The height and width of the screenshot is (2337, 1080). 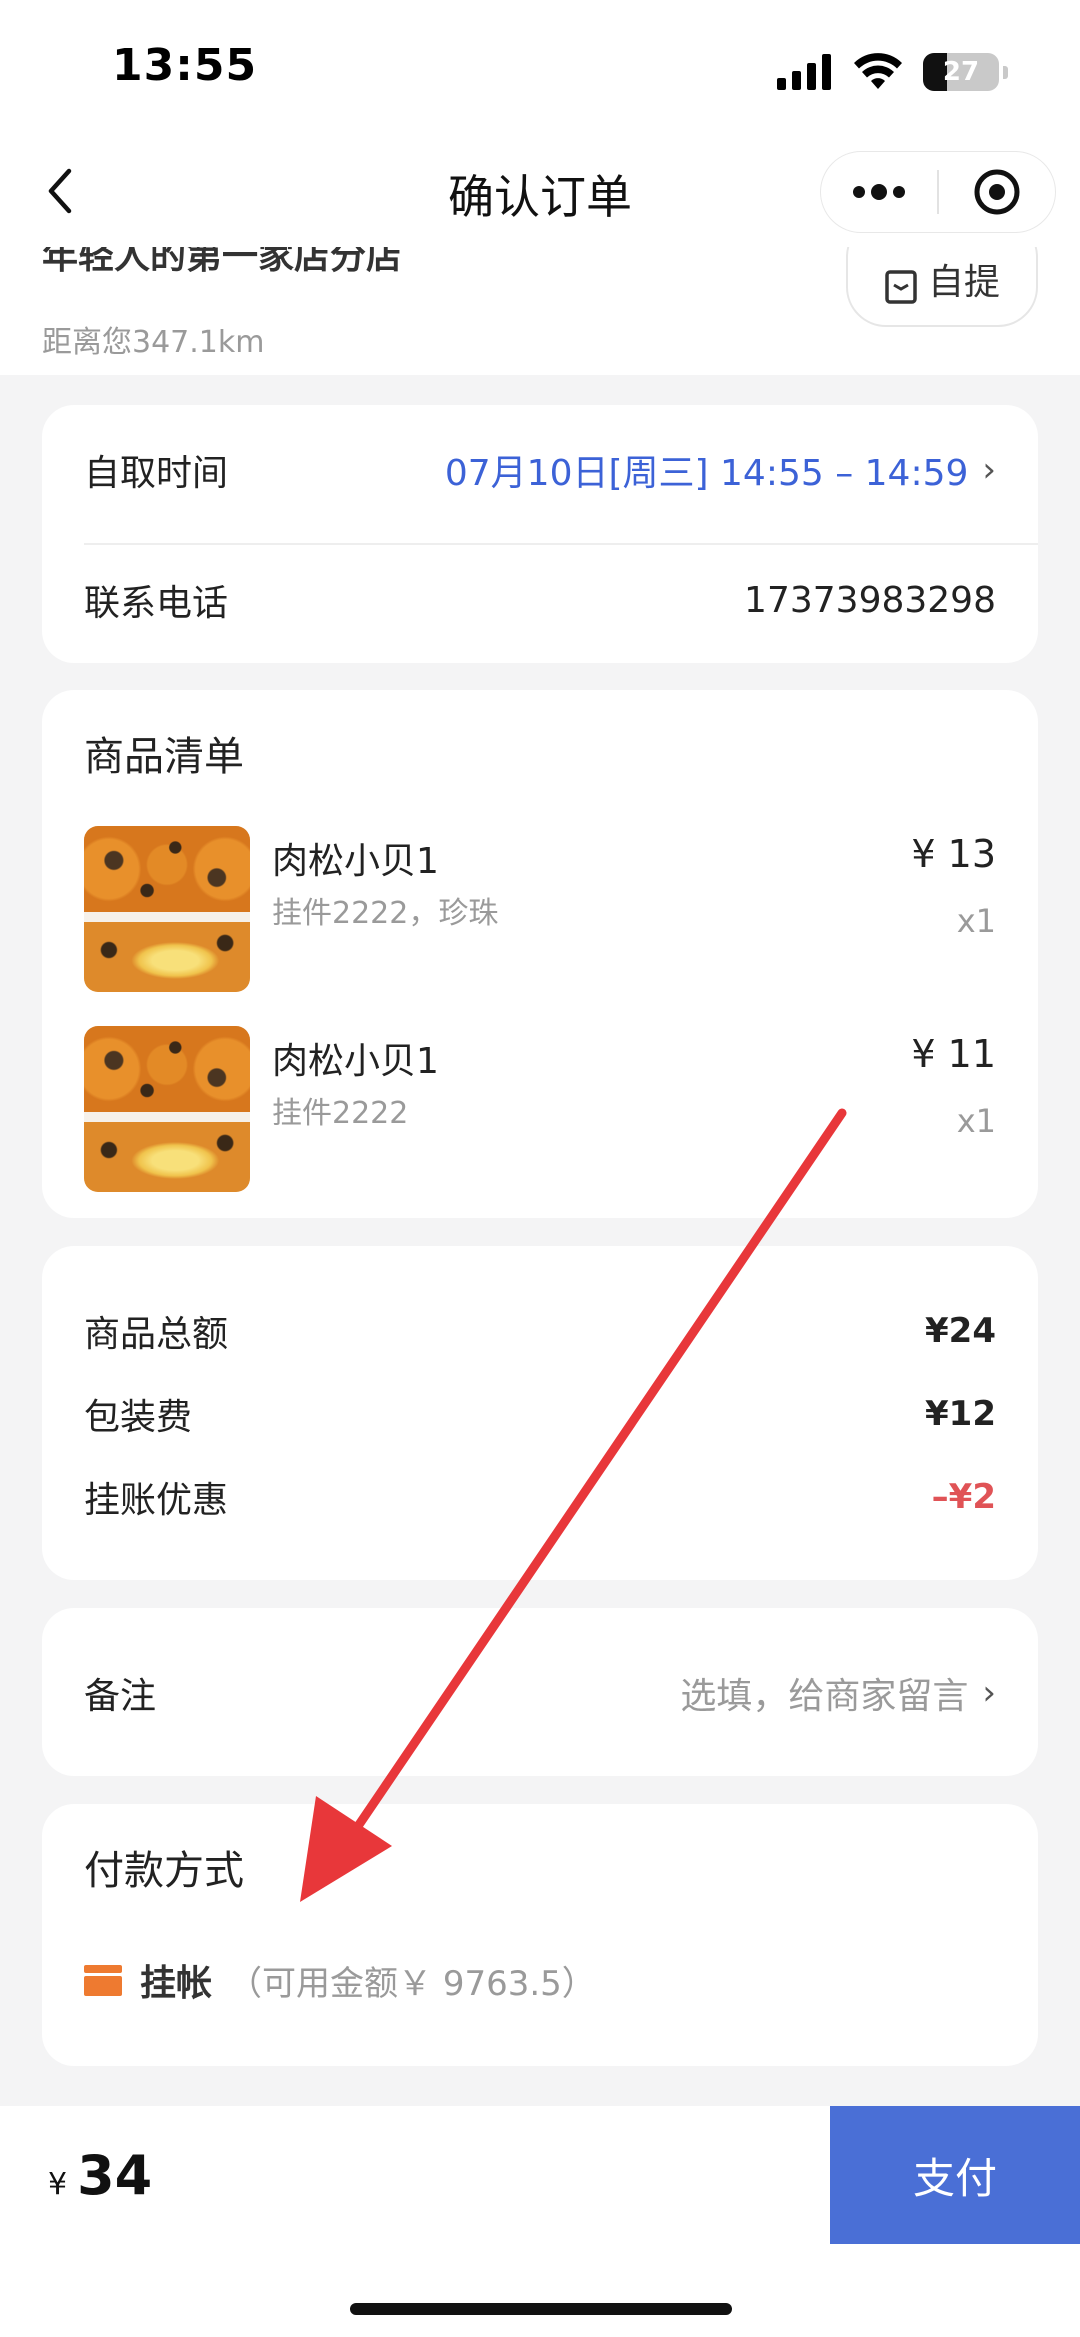 What do you see at coordinates (540, 1497) in the screenshot?
I see `discount-row: 挂账优惠 –¥2` at bounding box center [540, 1497].